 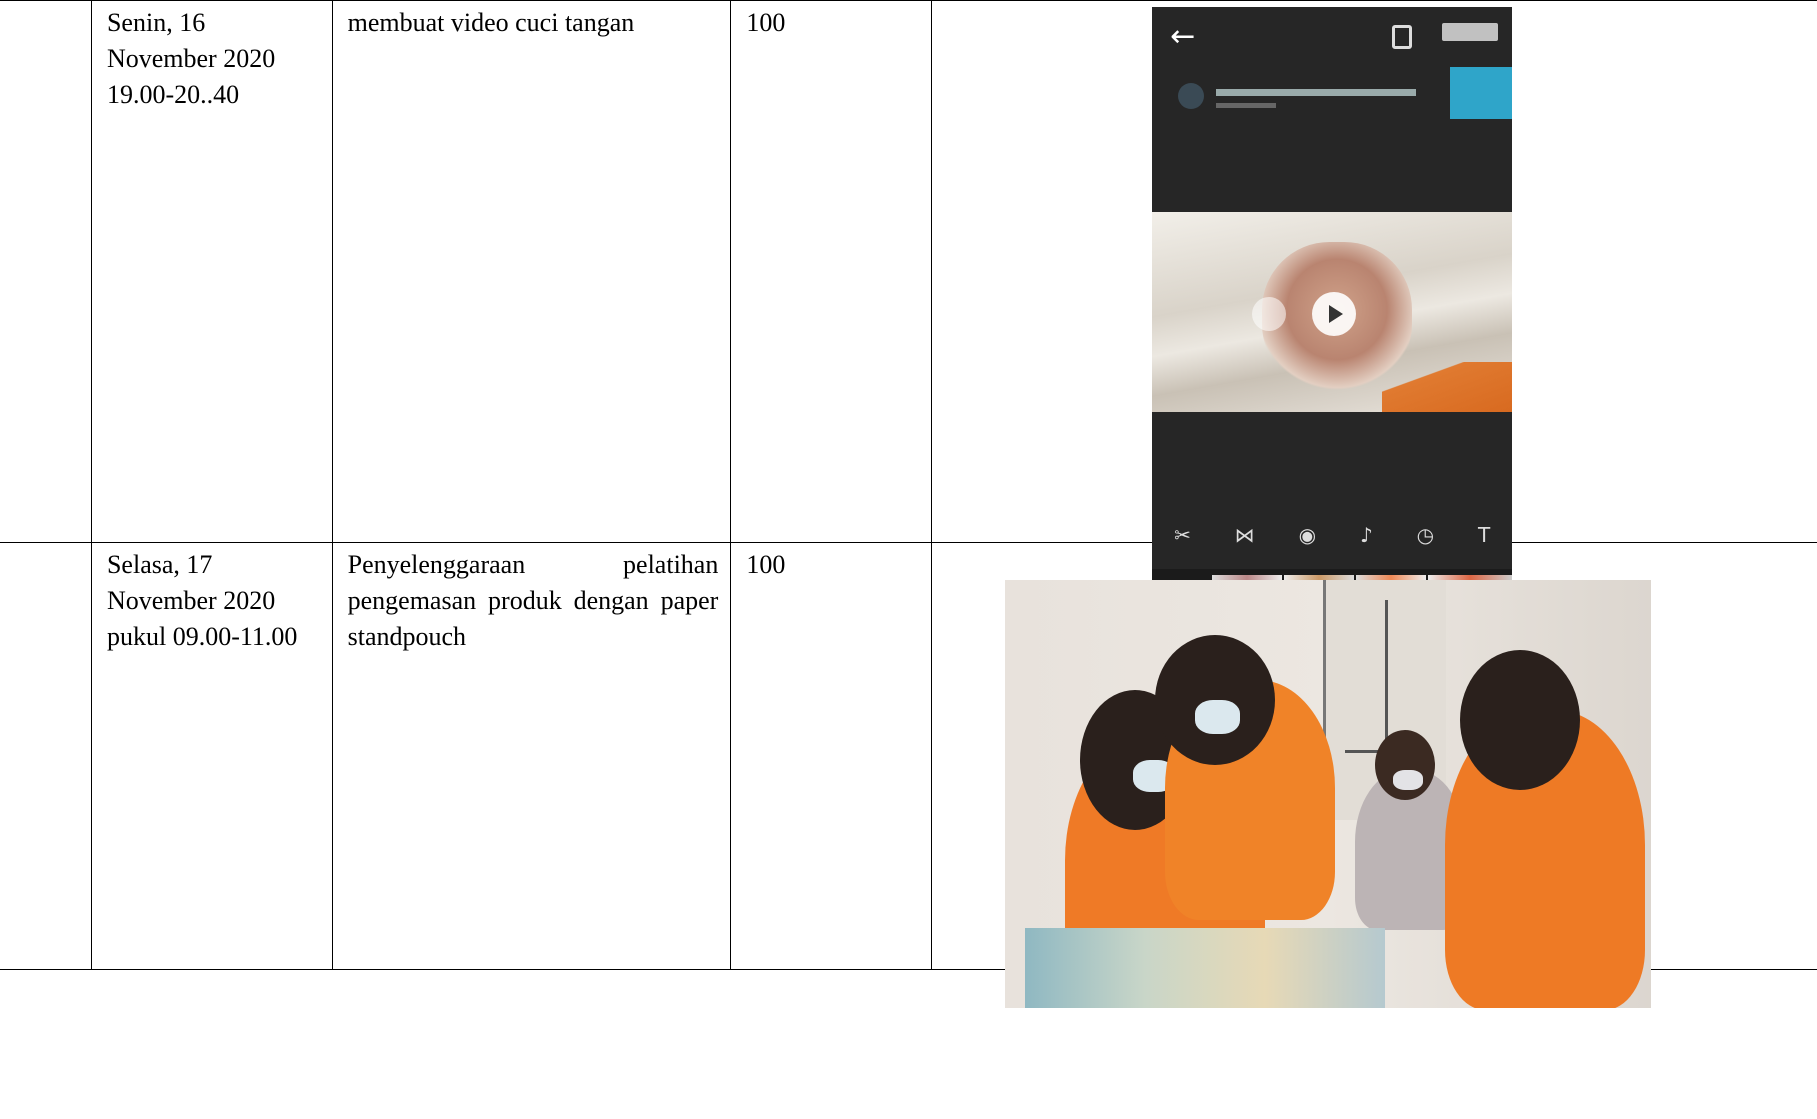 What do you see at coordinates (1183, 36) in the screenshot?
I see `arrow-left-icon: ←` at bounding box center [1183, 36].